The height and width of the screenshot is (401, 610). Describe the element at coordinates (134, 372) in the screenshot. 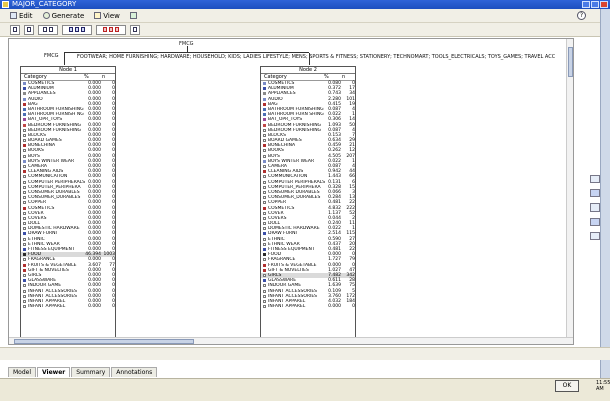

I see `tab-annotations: Annotations` at that location.